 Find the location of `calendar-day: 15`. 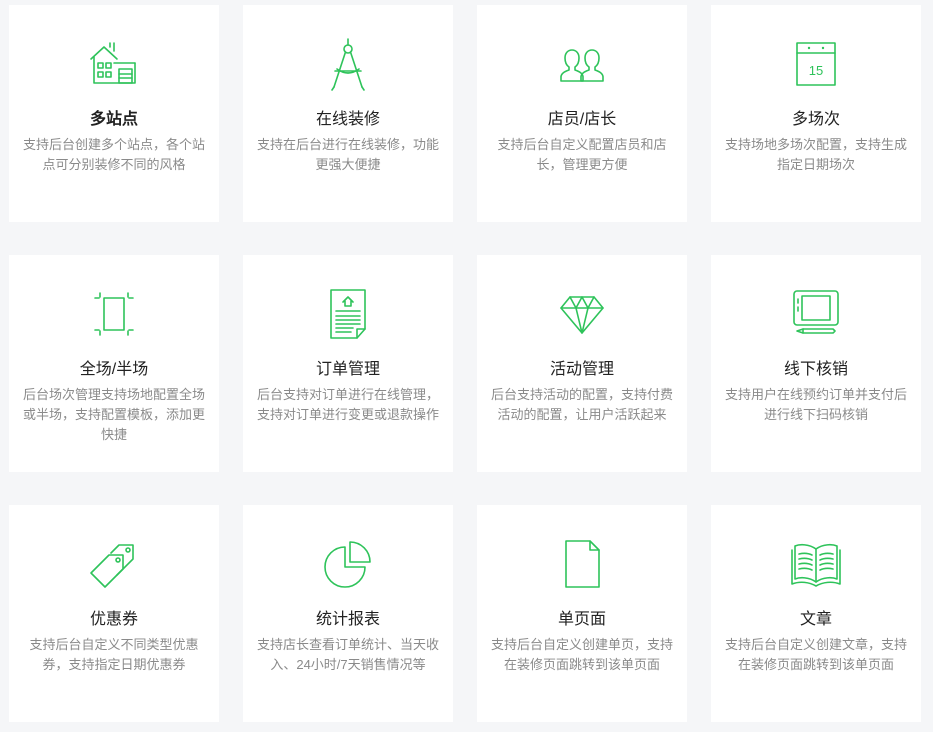

calendar-day: 15 is located at coordinates (816, 70).